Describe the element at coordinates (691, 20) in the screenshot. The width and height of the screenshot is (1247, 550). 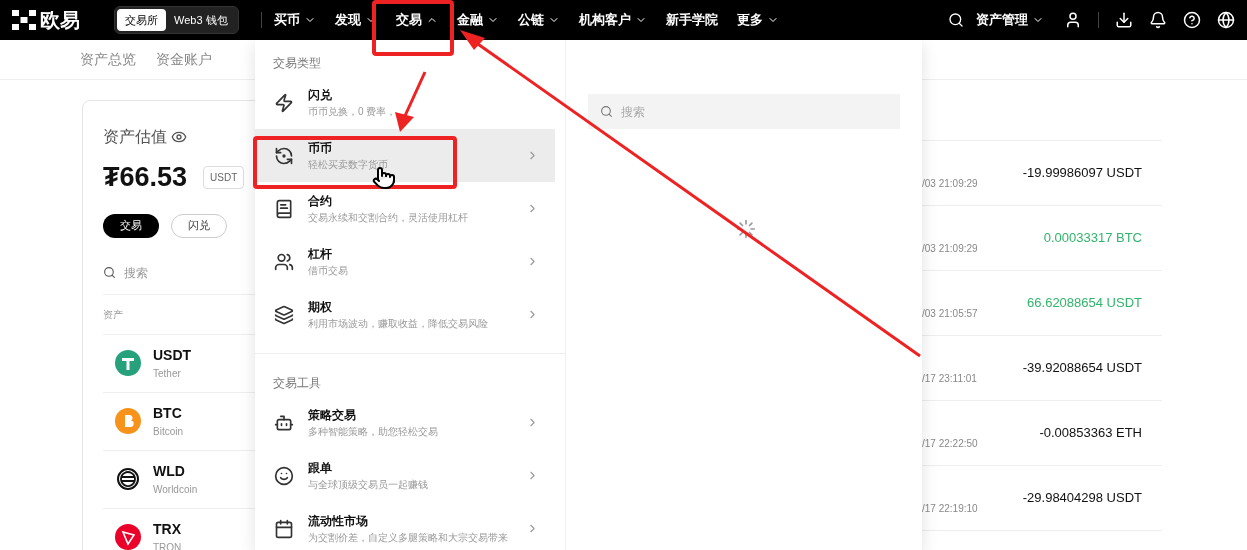
I see `nav-item: 新手学院` at that location.